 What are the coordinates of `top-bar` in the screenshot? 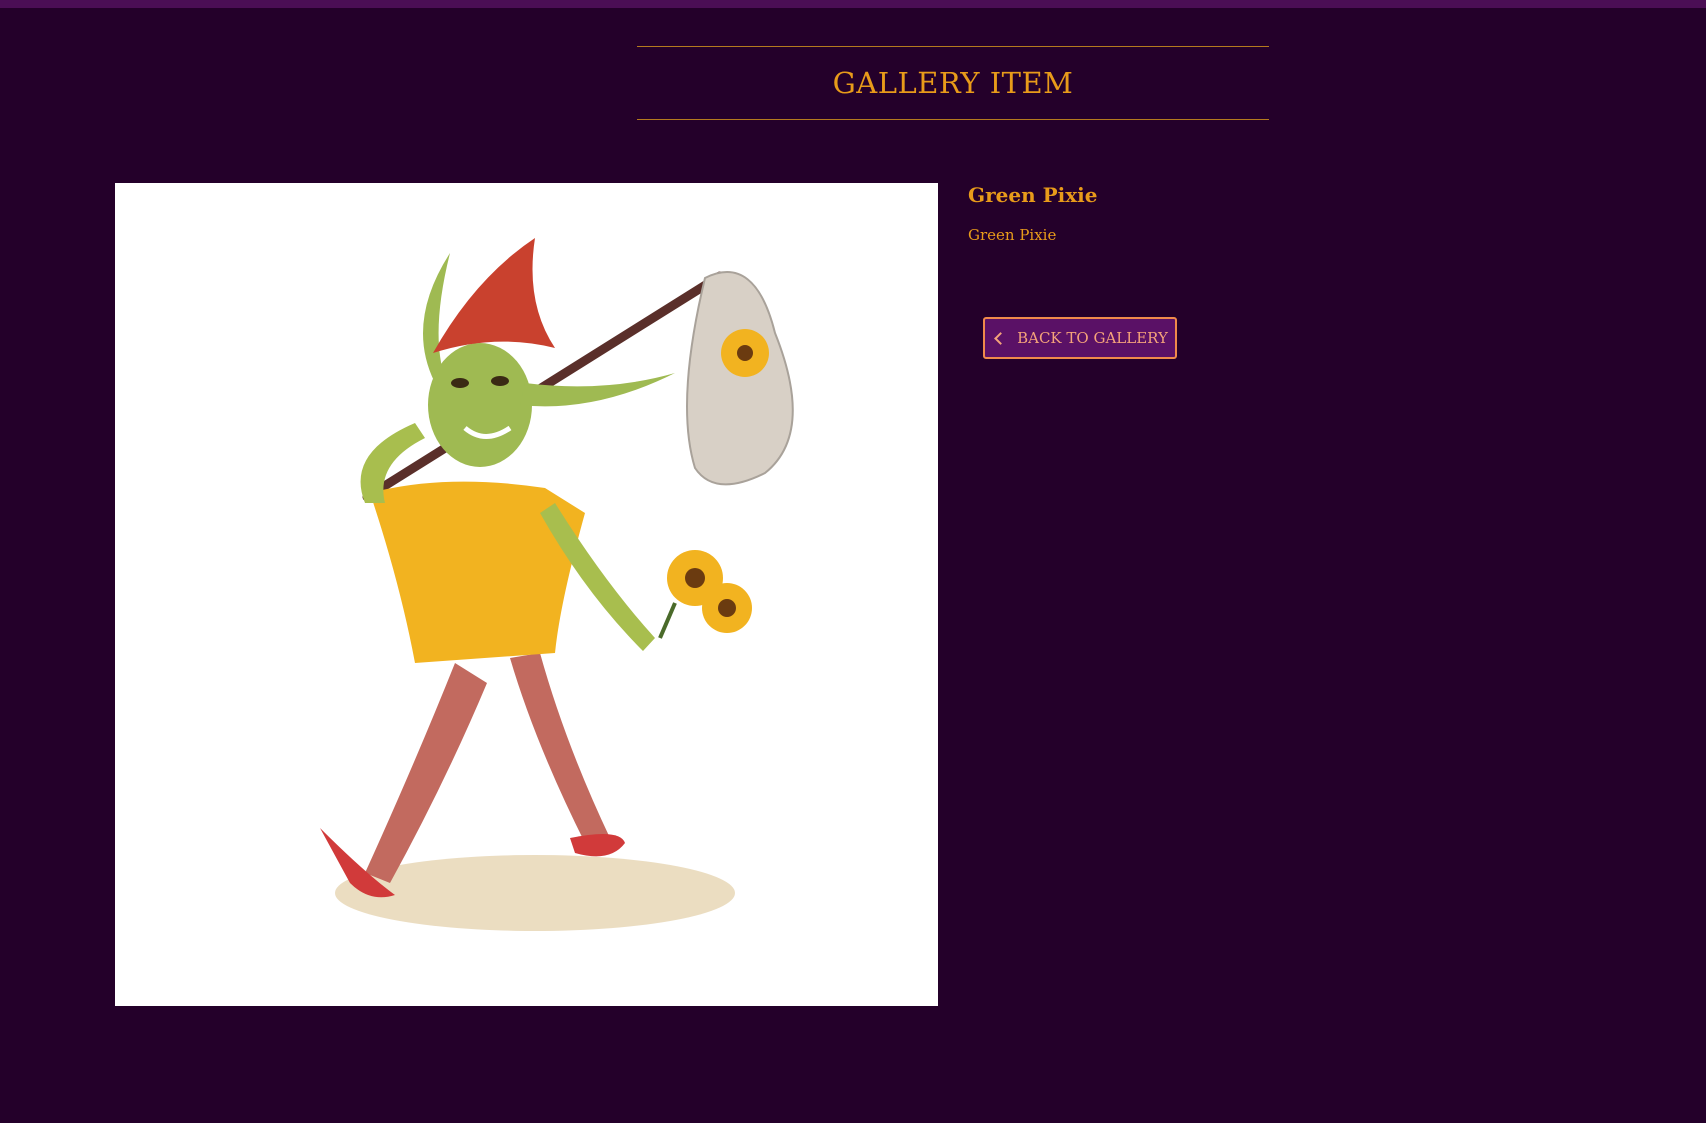 It's located at (853, 4).